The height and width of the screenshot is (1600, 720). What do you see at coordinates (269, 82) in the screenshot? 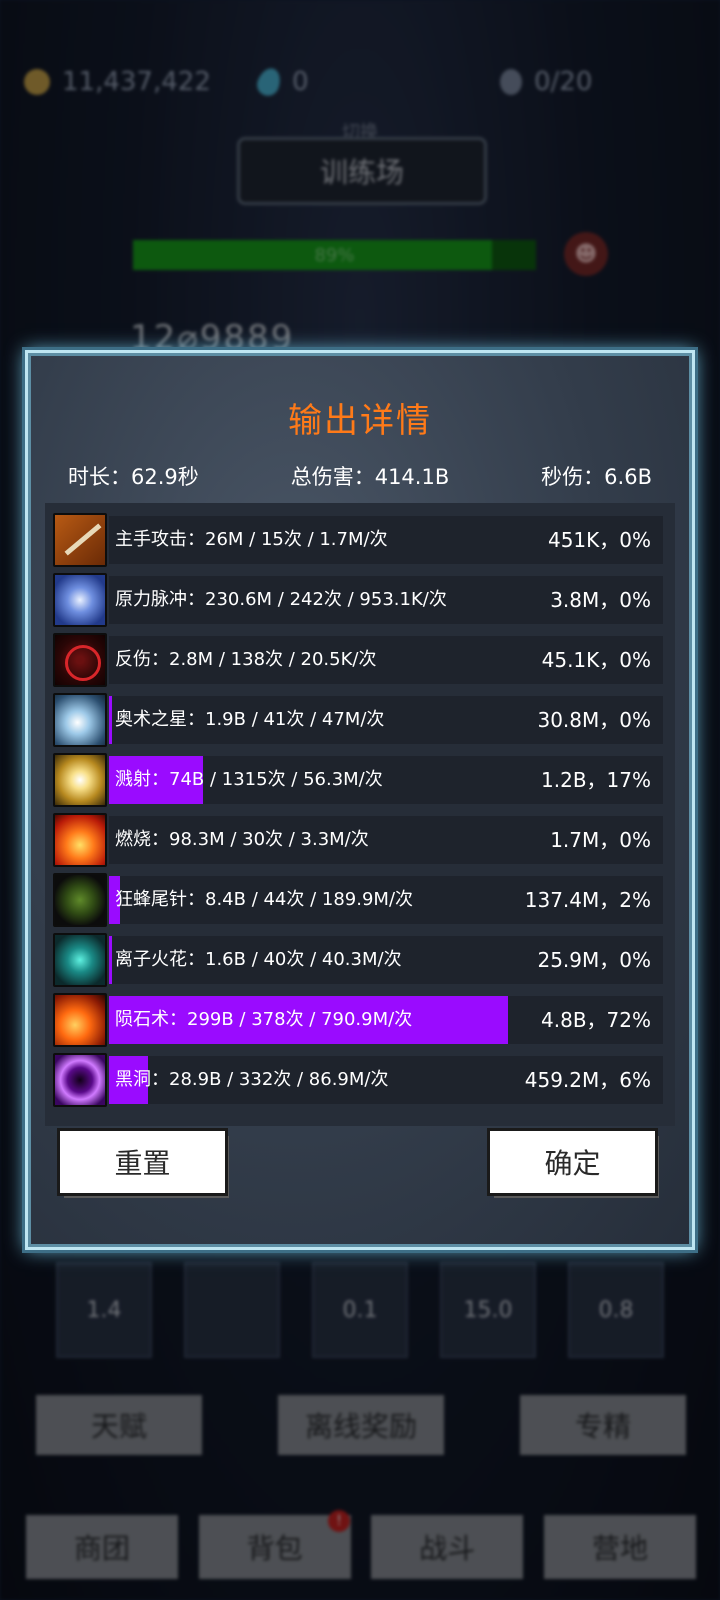
I see `gem-icon` at bounding box center [269, 82].